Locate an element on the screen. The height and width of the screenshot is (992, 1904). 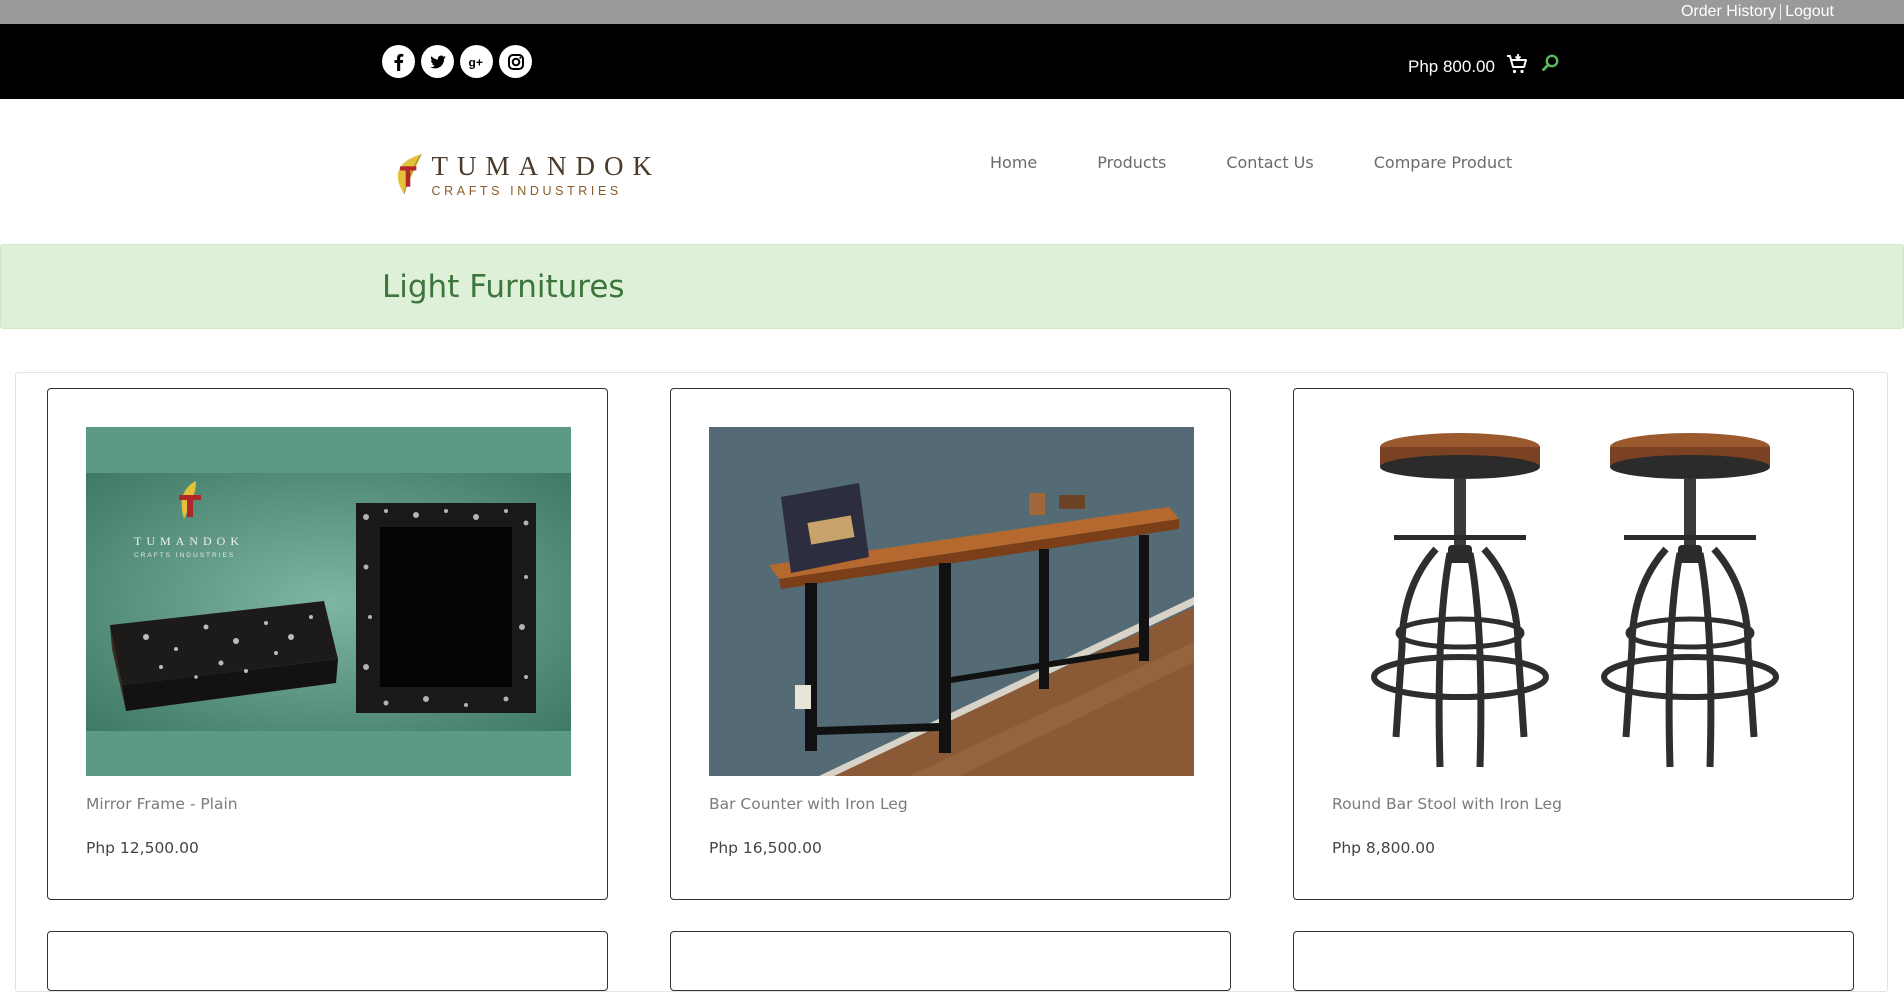
product-image-bar-counter is located at coordinates (951, 601).